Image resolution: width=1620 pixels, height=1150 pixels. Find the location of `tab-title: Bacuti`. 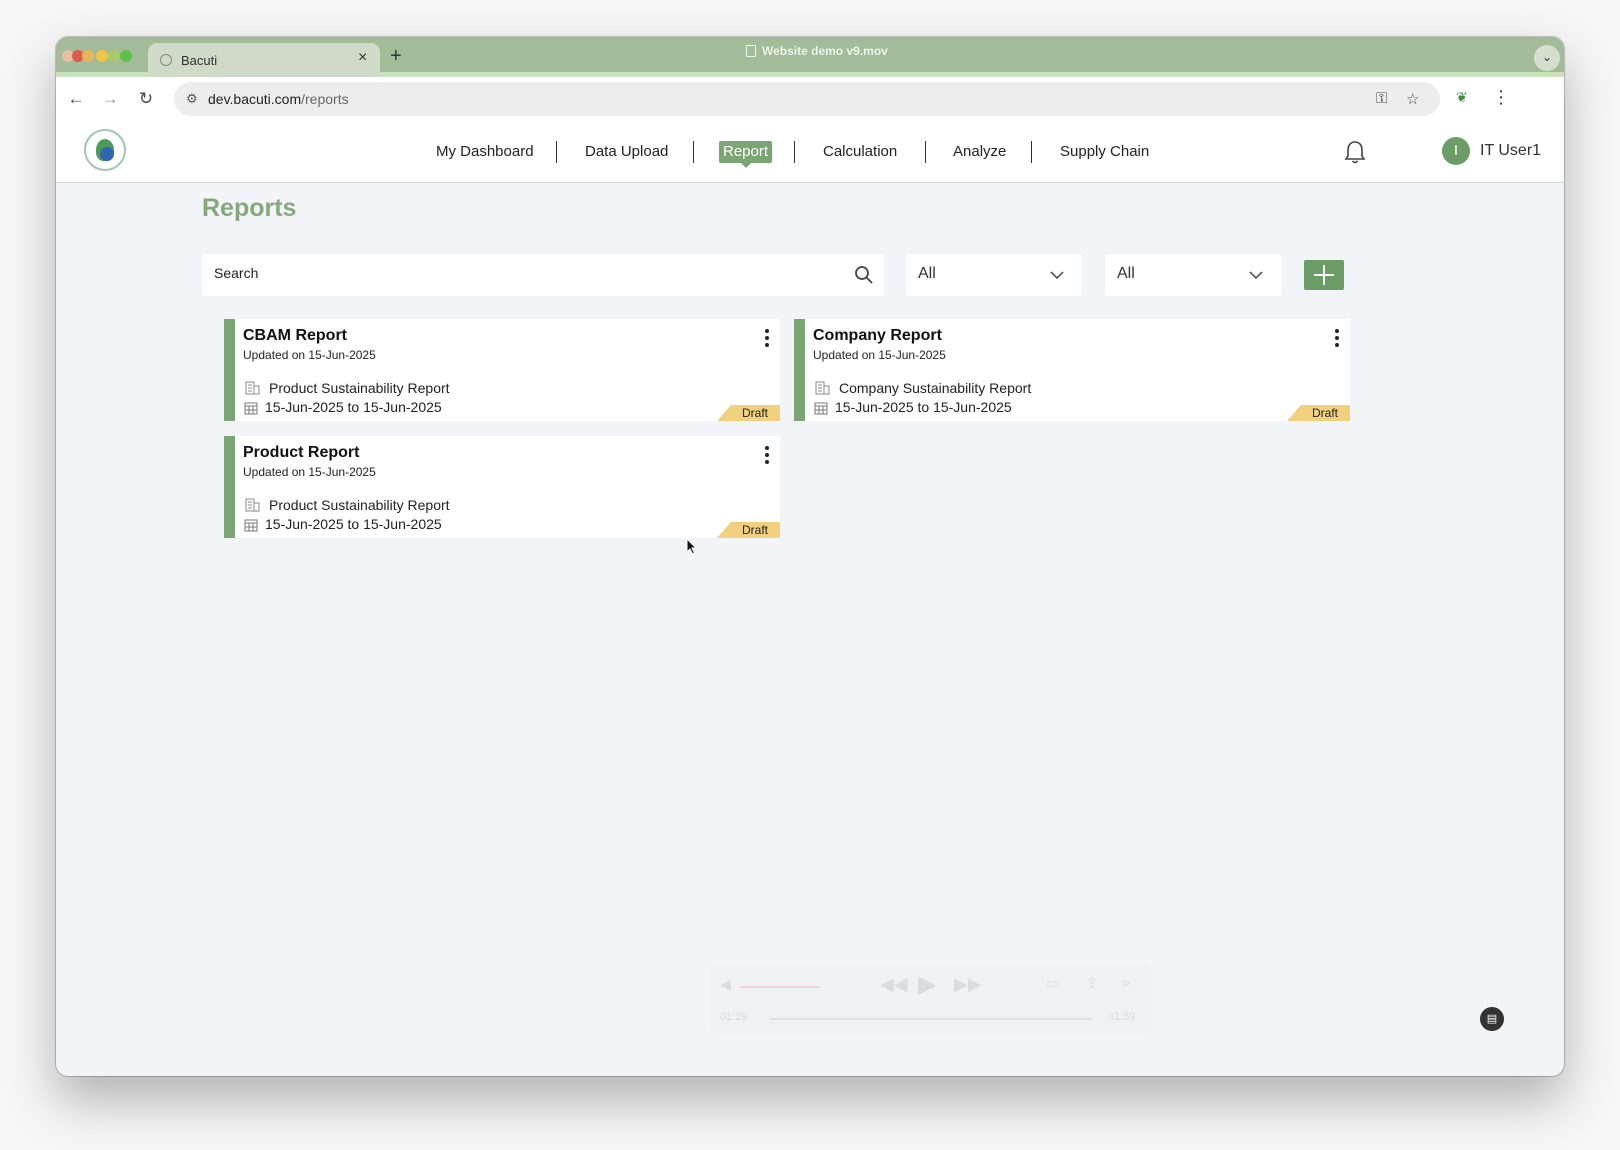

tab-title: Bacuti is located at coordinates (199, 60).